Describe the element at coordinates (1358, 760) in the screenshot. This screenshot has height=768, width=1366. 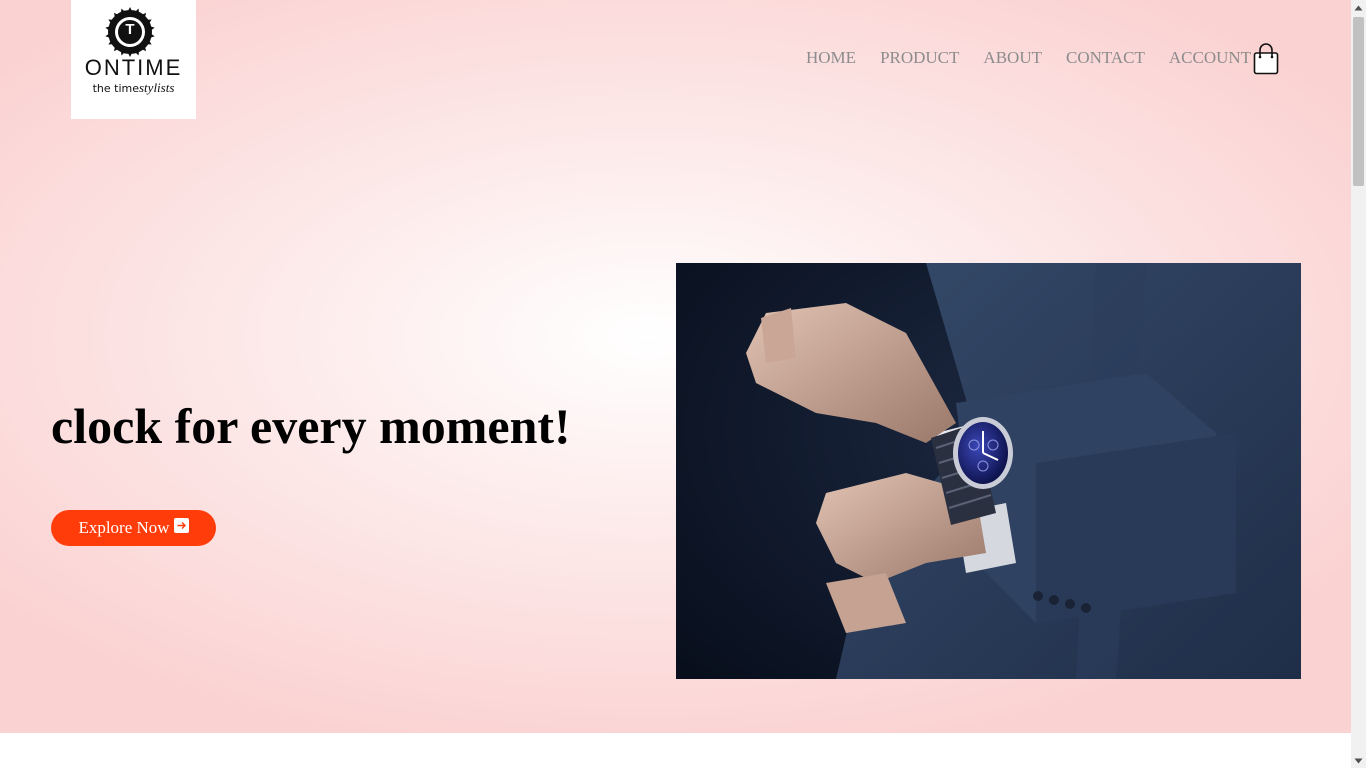
I see `scroll-down-arrow-icon` at that location.